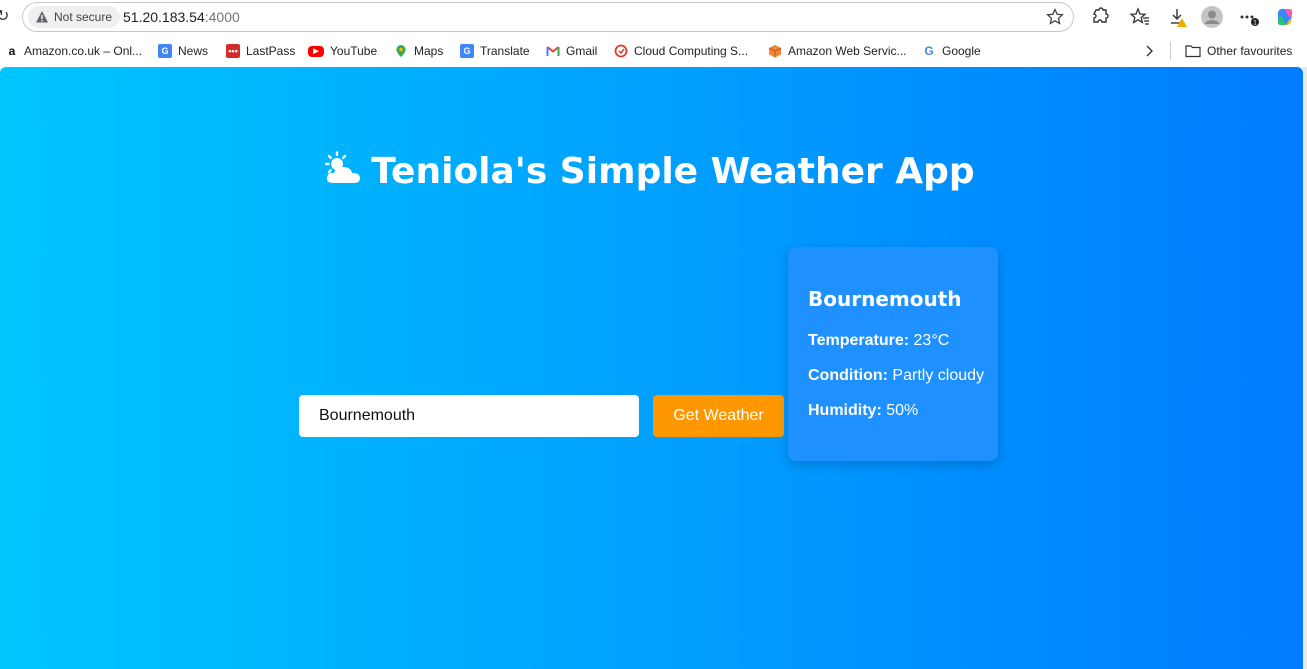  Describe the element at coordinates (859, 340) in the screenshot. I see `temperature-label: Temperature:` at that location.